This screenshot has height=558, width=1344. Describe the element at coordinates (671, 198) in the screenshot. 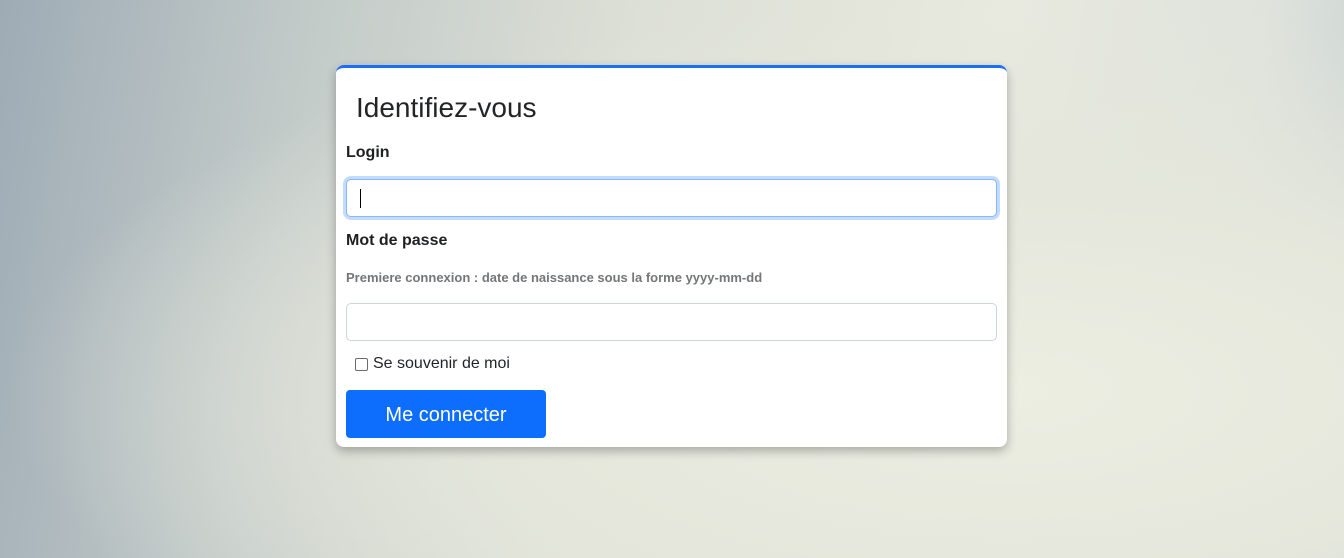

I see `login-input` at that location.